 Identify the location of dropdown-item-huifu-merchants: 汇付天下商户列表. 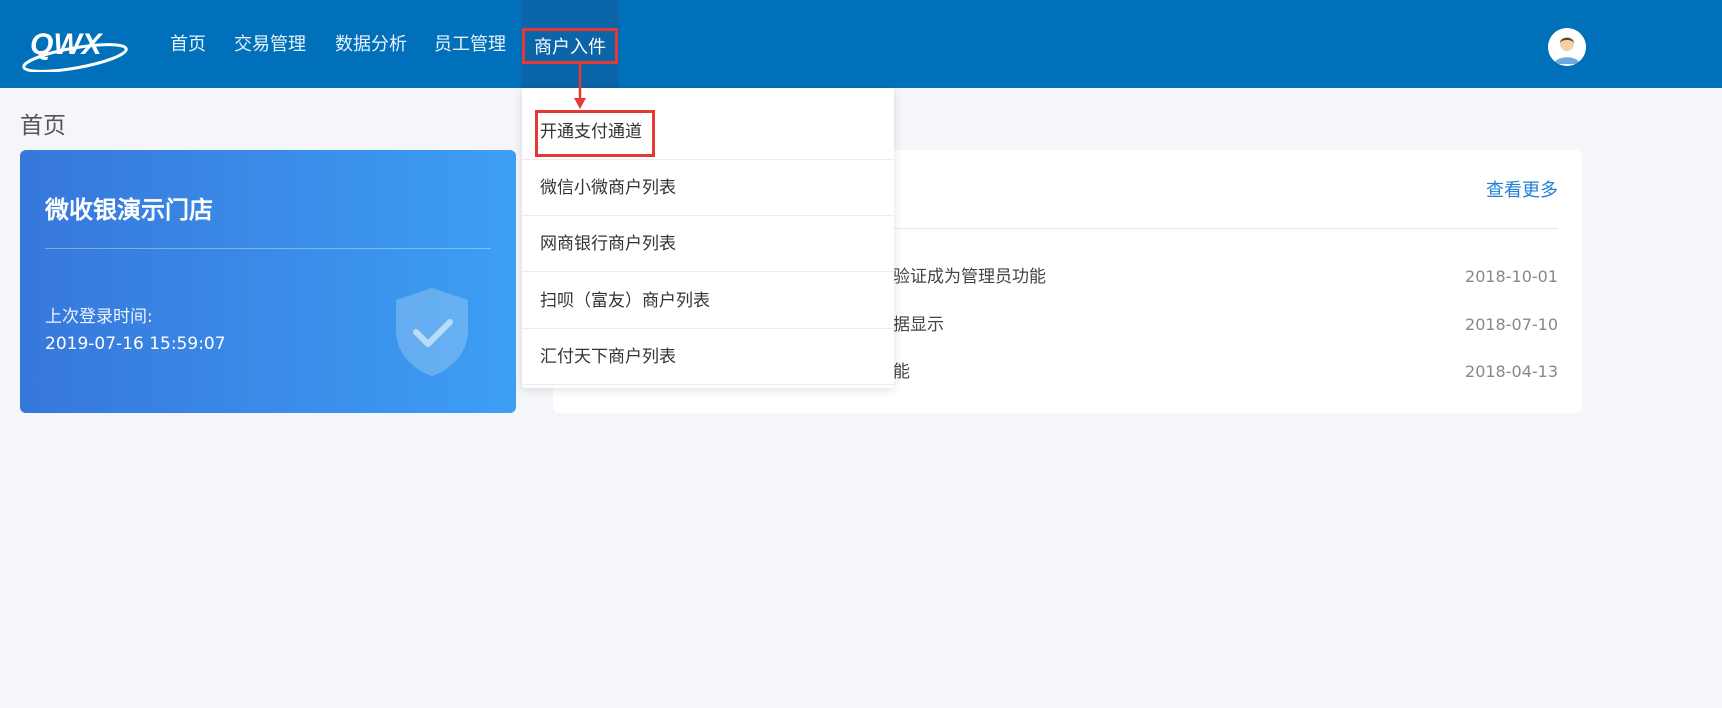
(708, 357).